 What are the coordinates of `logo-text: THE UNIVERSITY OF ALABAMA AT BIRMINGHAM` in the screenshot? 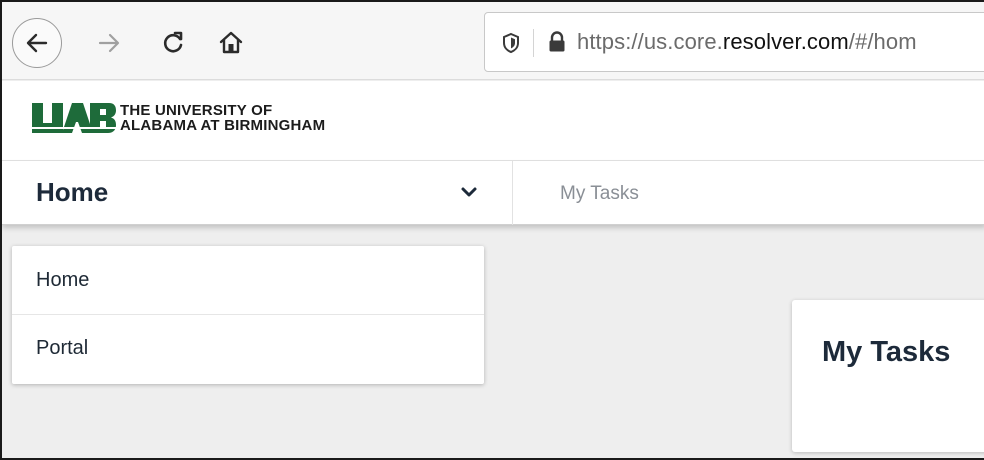 It's located at (222, 118).